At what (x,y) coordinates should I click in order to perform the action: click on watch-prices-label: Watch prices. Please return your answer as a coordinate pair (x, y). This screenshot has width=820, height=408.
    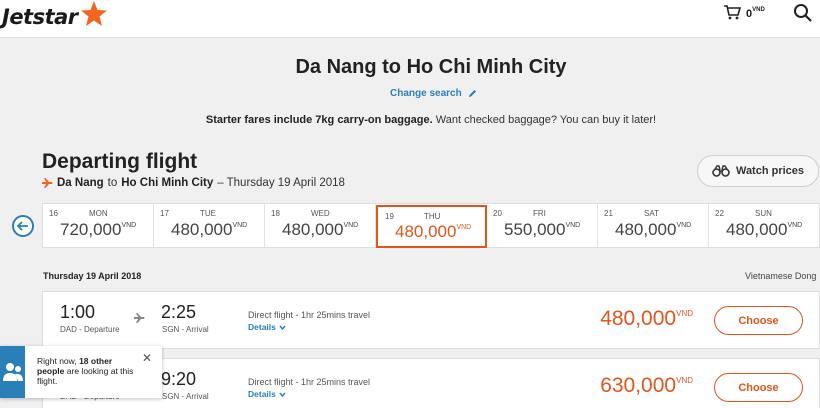
    Looking at the image, I should click on (770, 171).